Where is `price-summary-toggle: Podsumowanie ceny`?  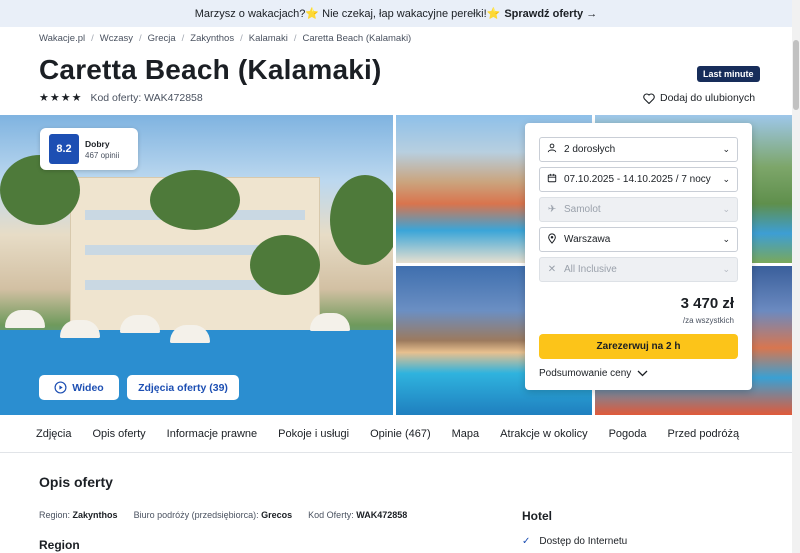
price-summary-toggle: Podsumowanie ceny is located at coordinates (593, 373).